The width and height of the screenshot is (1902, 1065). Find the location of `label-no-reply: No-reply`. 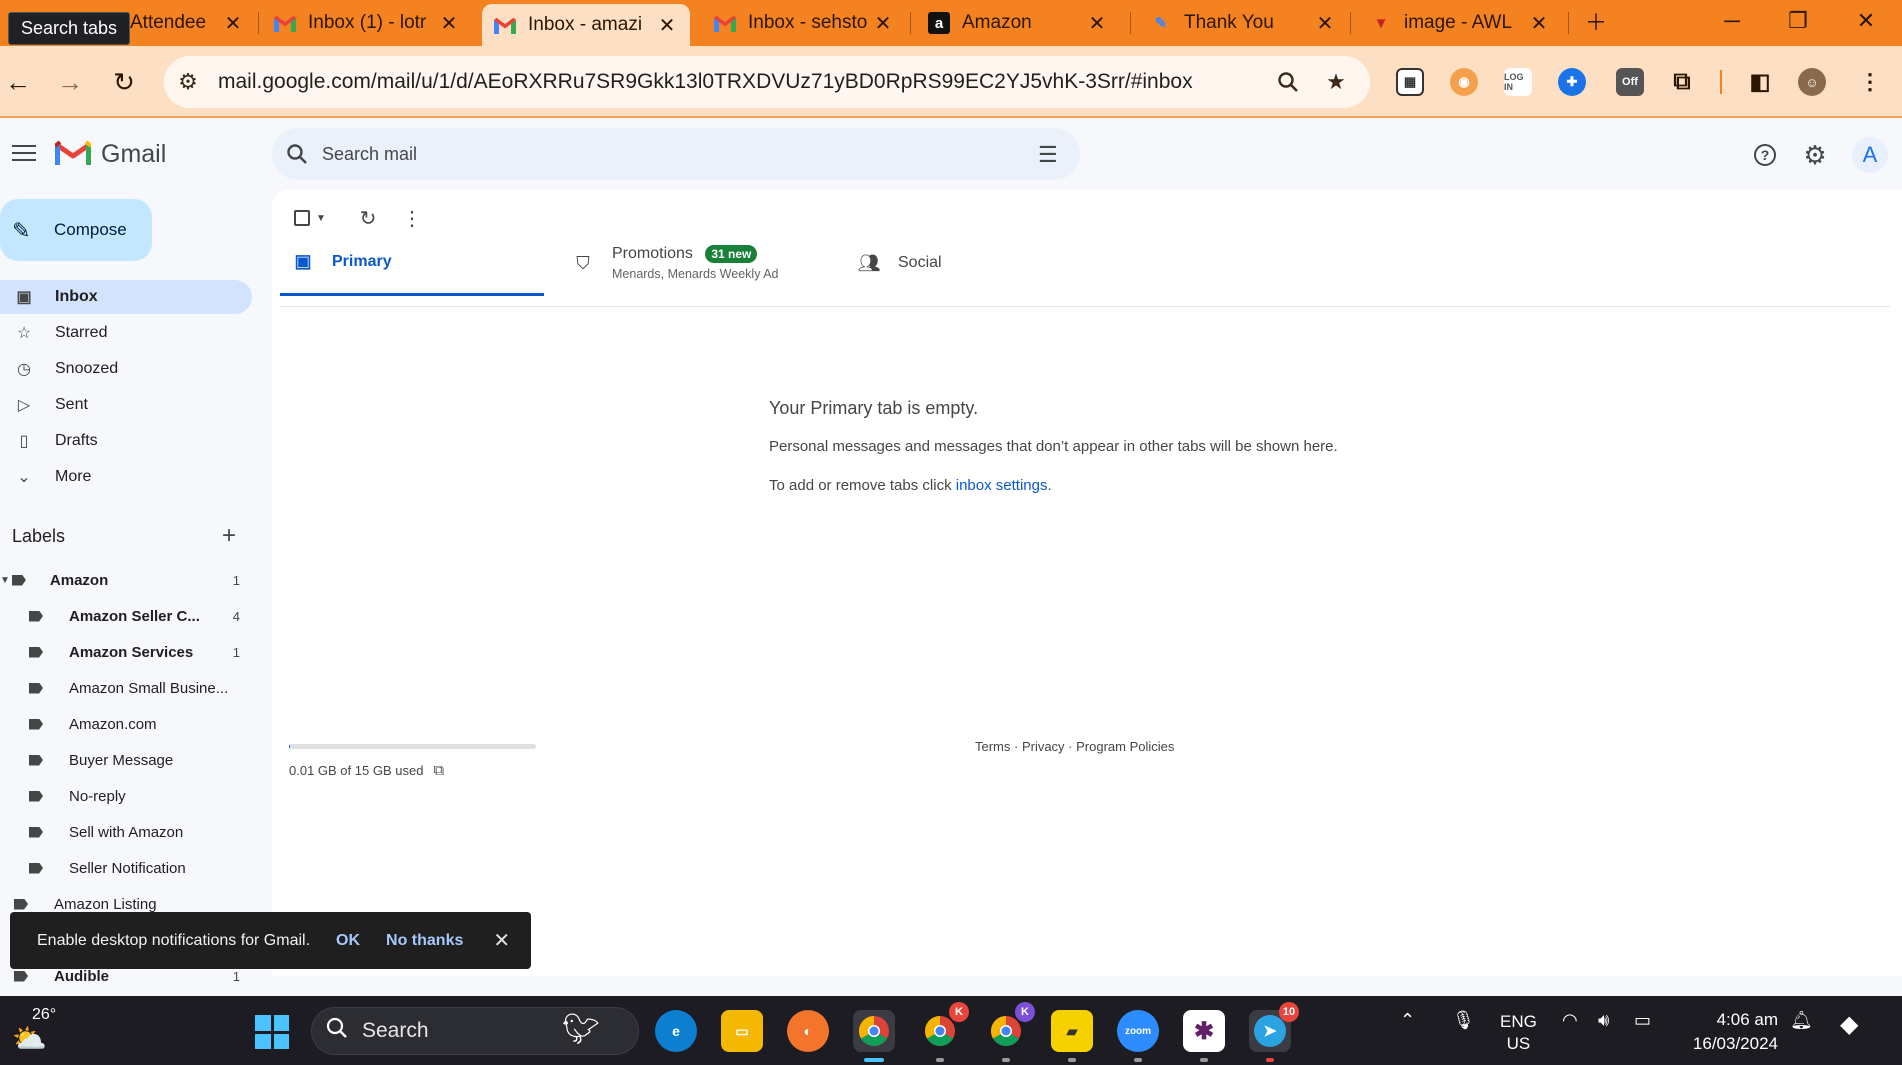

label-no-reply: No-reply is located at coordinates (134, 796).